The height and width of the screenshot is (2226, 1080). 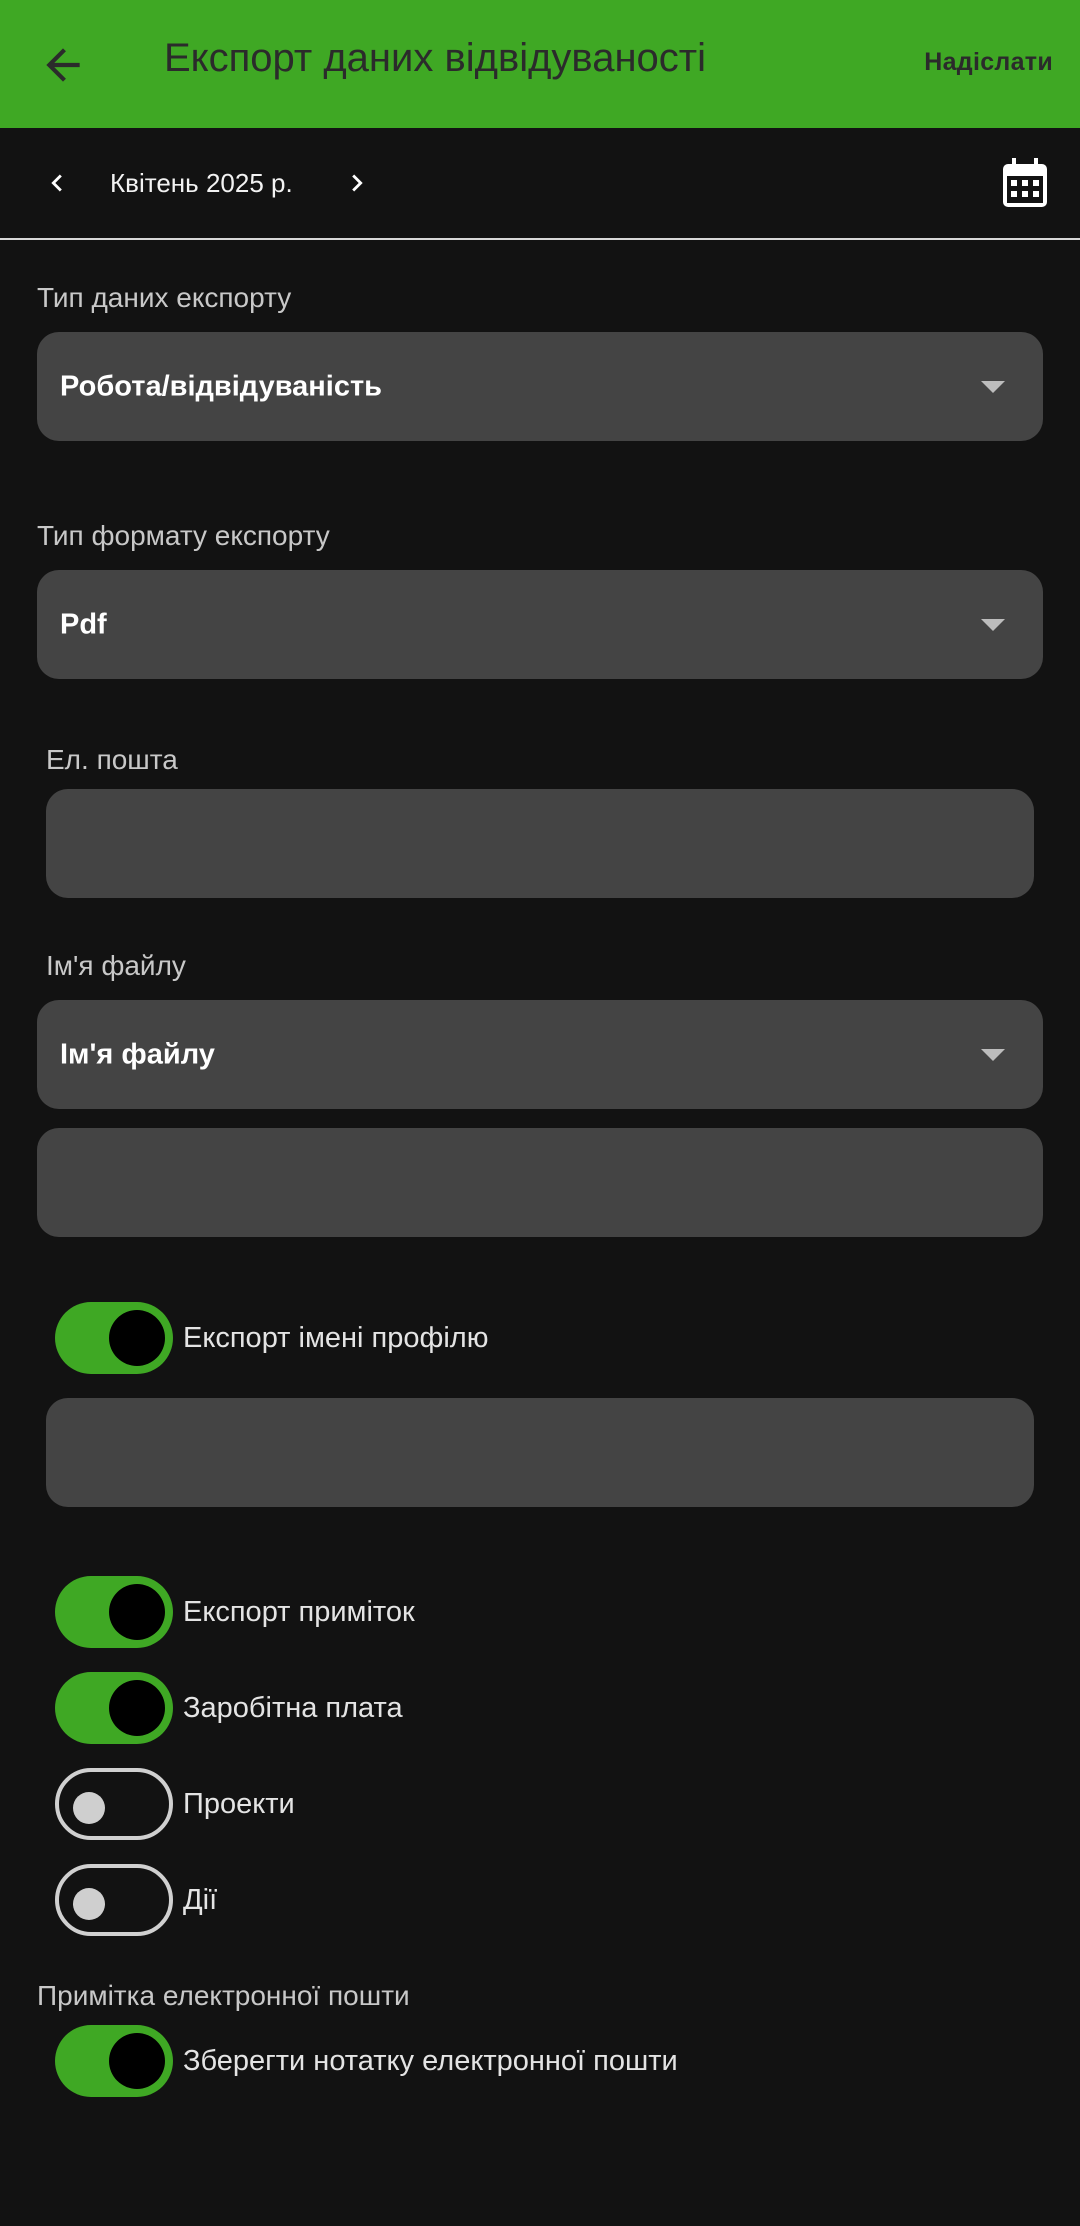 I want to click on export-profile-name-label: Експорт імені профілю, so click(x=336, y=1338).